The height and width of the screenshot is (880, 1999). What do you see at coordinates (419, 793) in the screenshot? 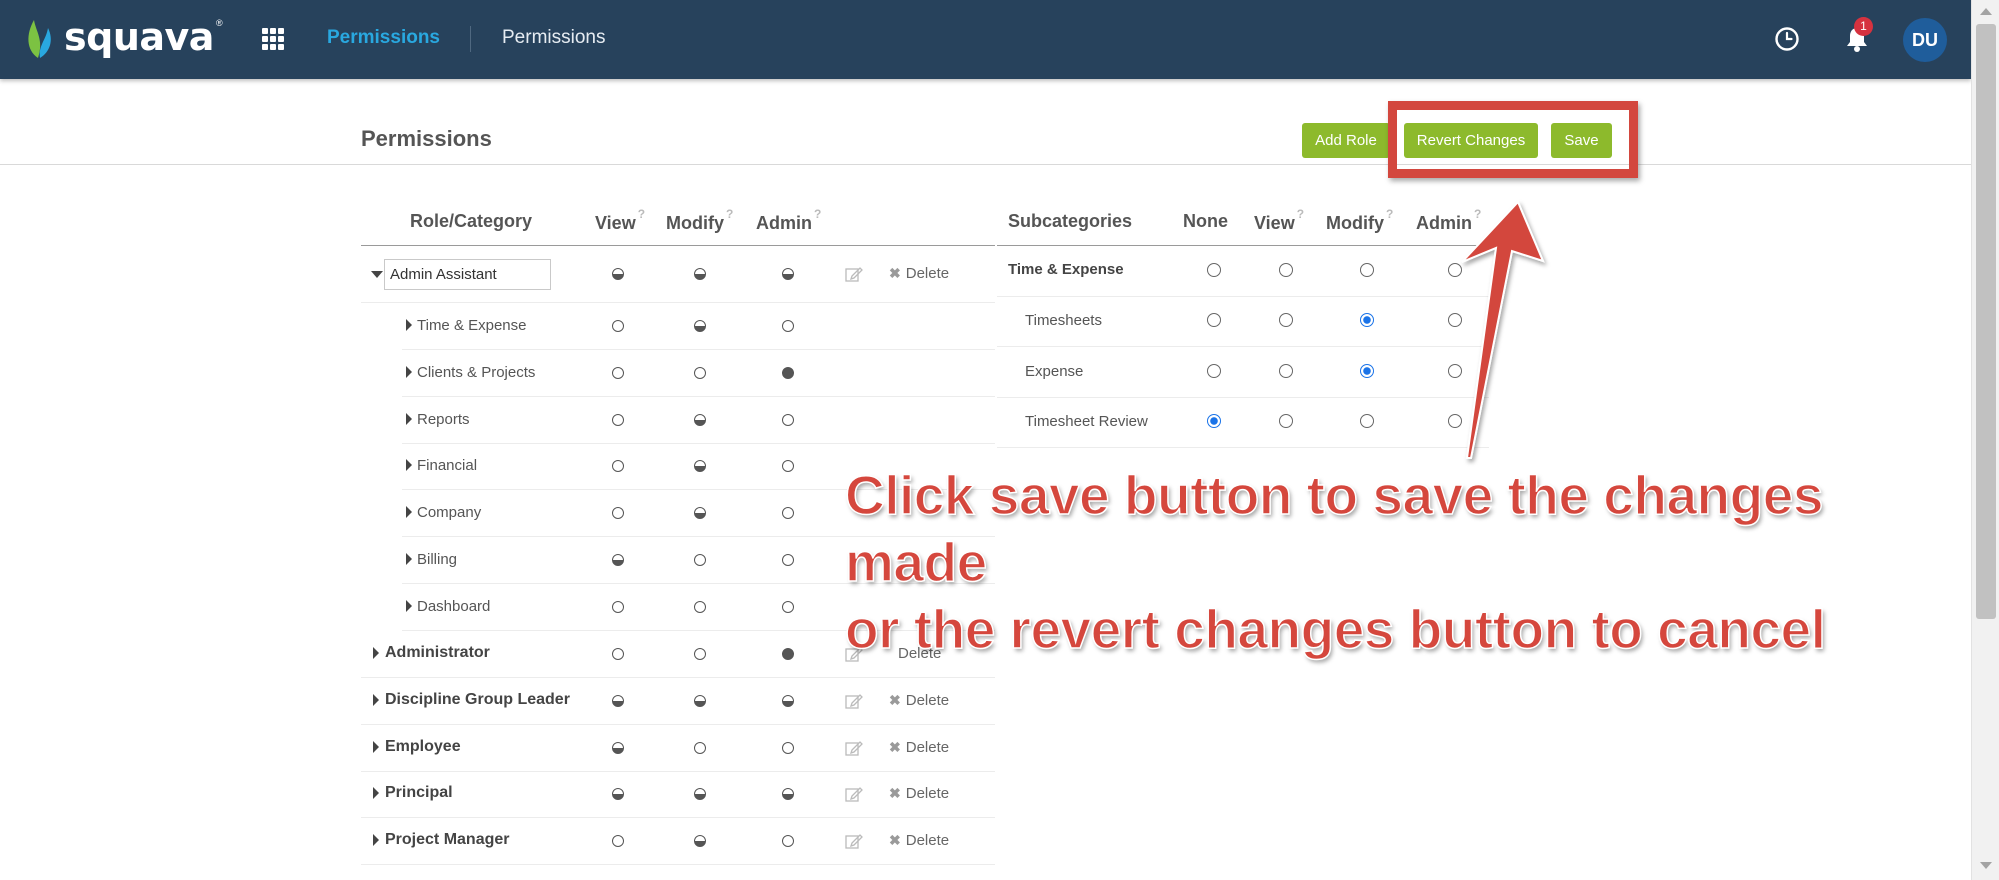
I see `role-label: Principal` at bounding box center [419, 793].